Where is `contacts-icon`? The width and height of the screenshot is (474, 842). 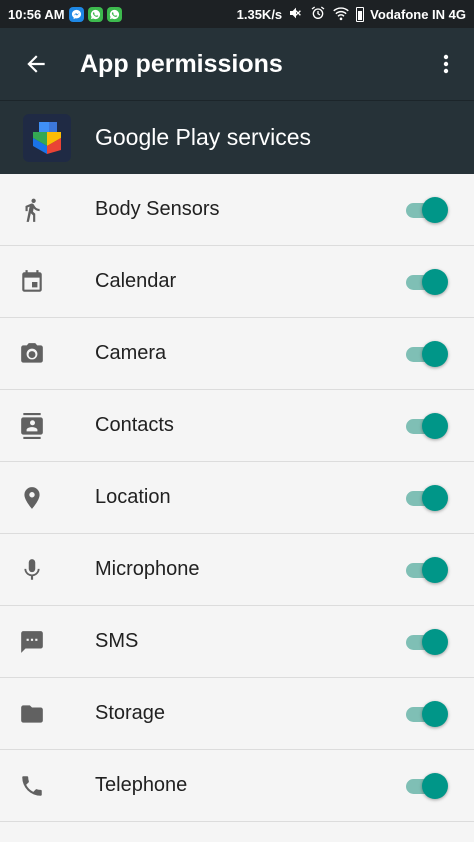 contacts-icon is located at coordinates (32, 425).